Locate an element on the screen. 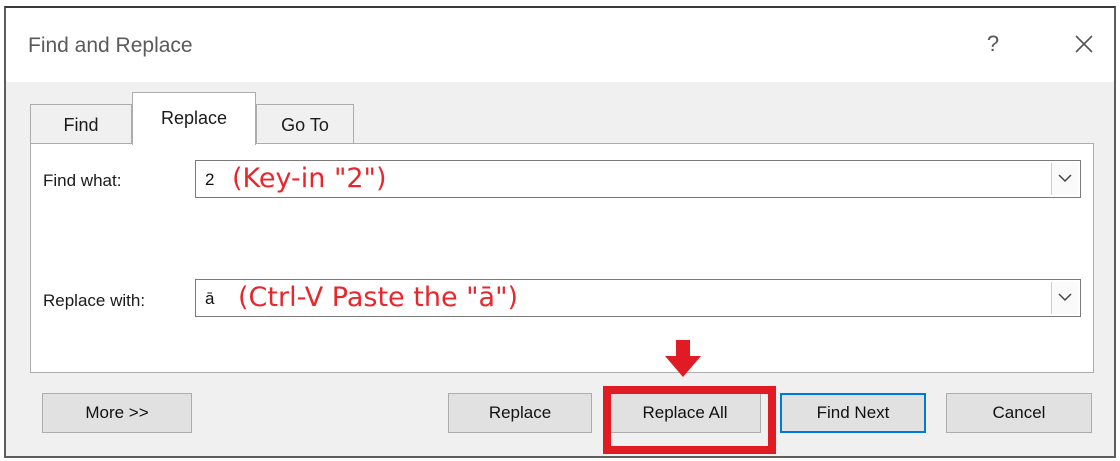 This screenshot has height=461, width=1120. help-button: ? is located at coordinates (993, 44).